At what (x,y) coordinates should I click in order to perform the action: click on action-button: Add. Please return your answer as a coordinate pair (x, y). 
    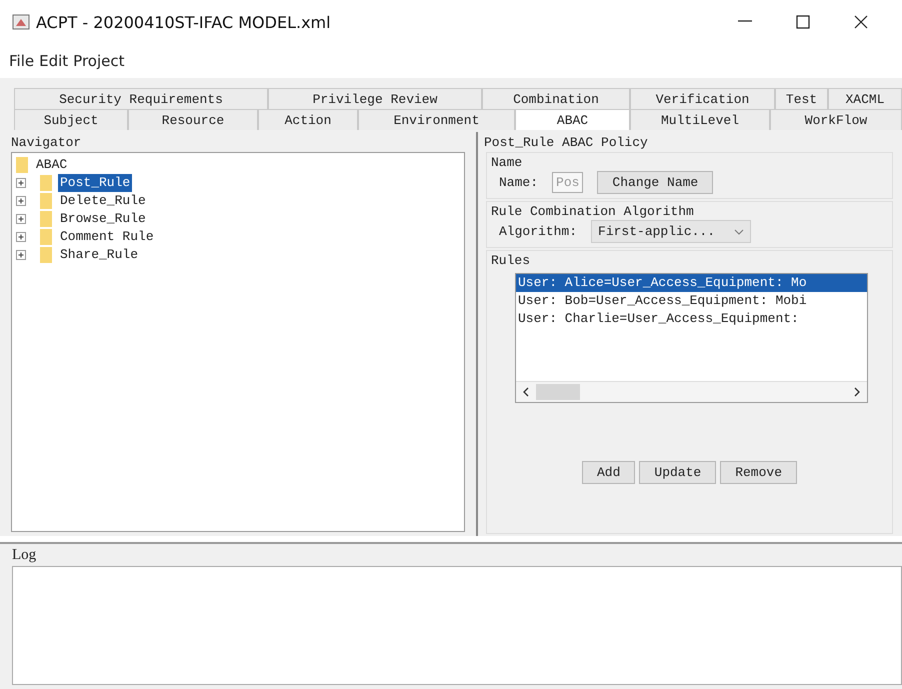
    Looking at the image, I should click on (609, 472).